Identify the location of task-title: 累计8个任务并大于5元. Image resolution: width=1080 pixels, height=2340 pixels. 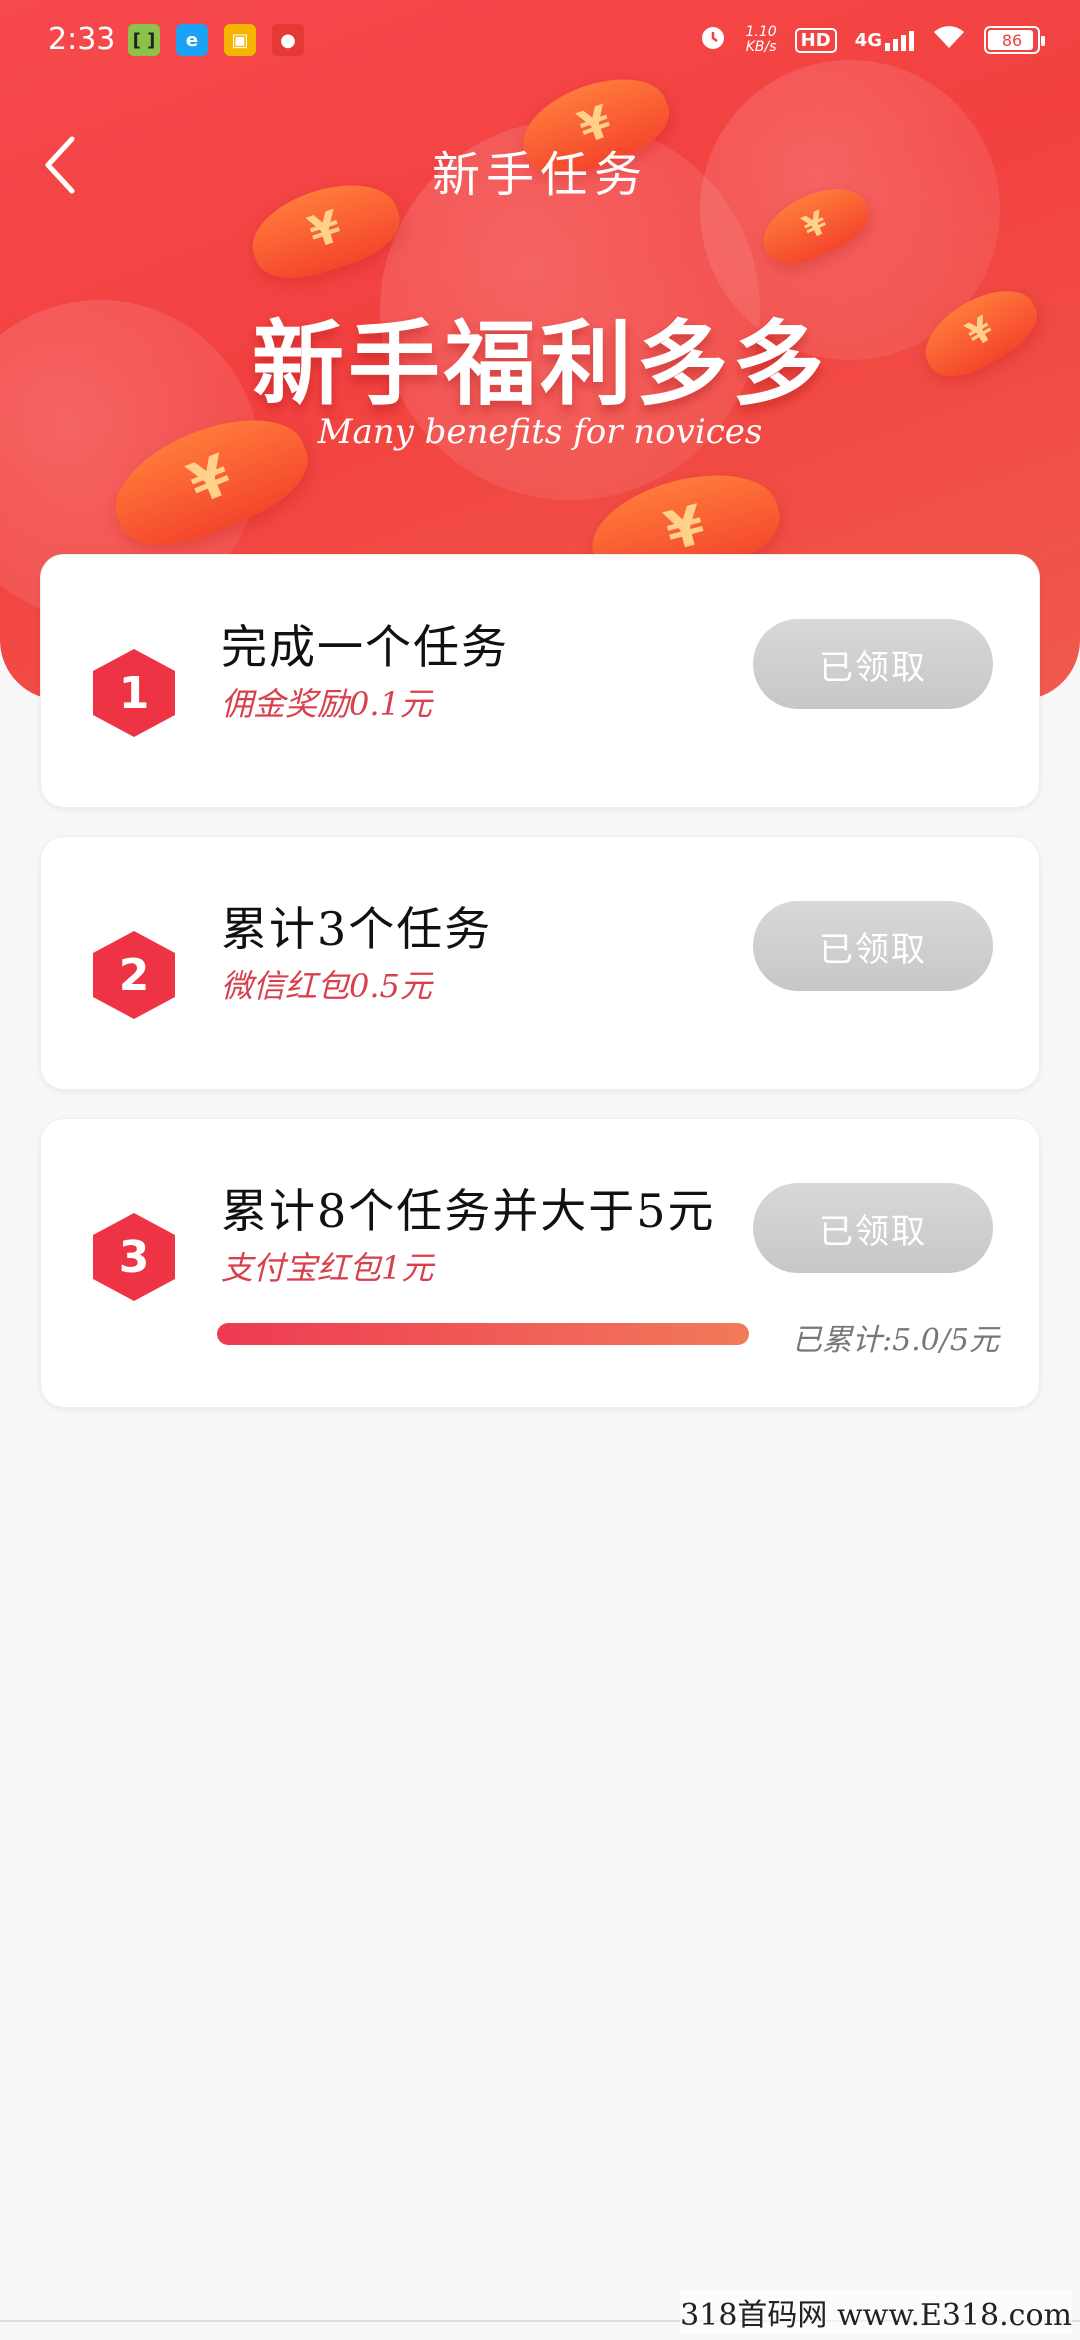
(468, 1211).